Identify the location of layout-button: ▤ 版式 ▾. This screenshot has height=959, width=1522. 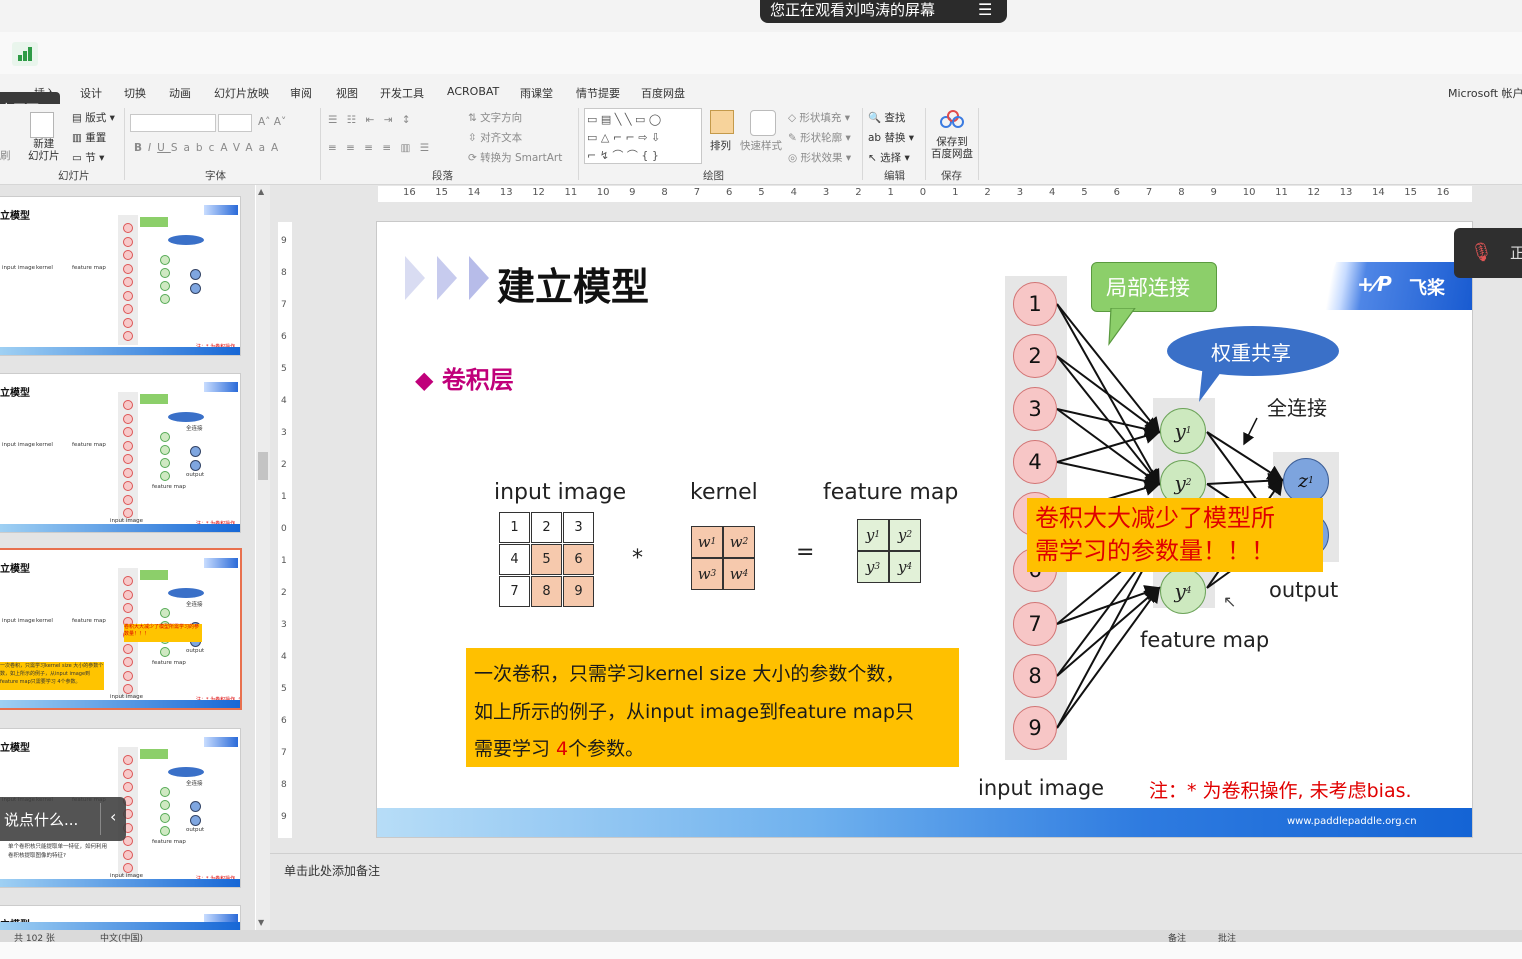
(93, 117).